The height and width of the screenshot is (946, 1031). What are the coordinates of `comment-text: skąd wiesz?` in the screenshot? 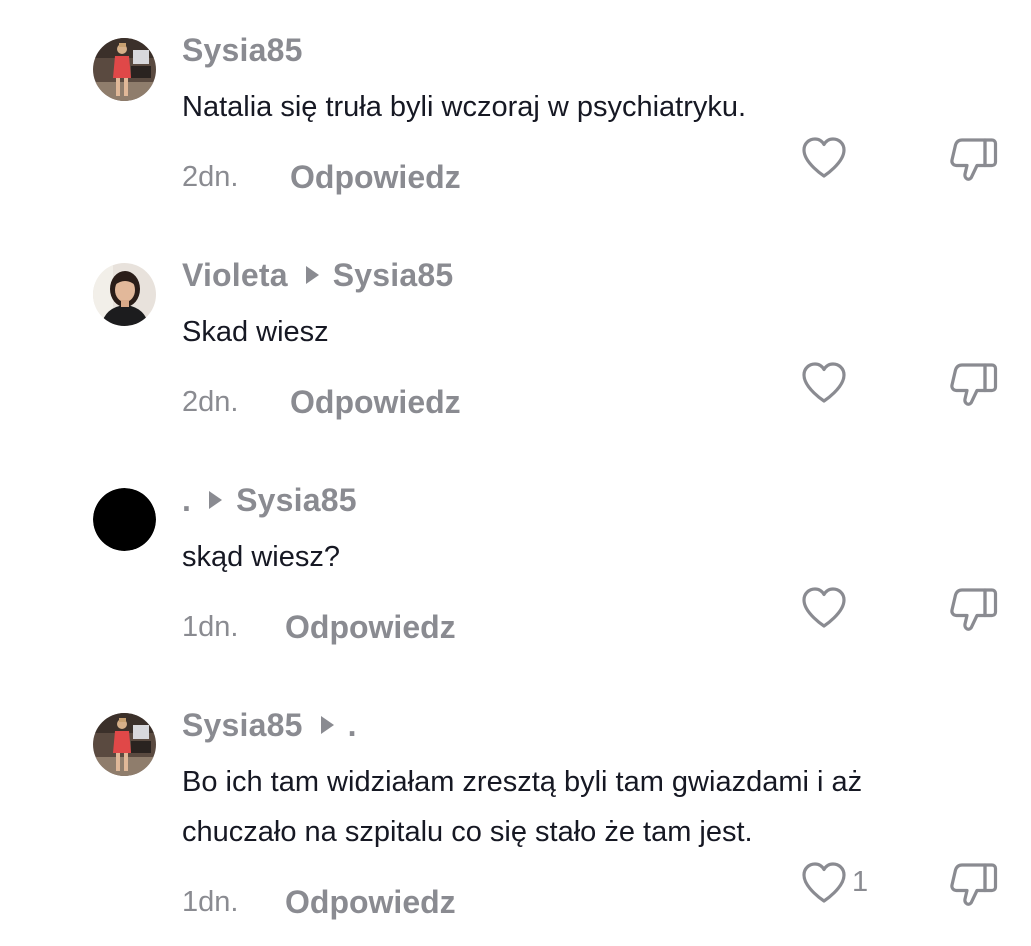 It's located at (261, 557).